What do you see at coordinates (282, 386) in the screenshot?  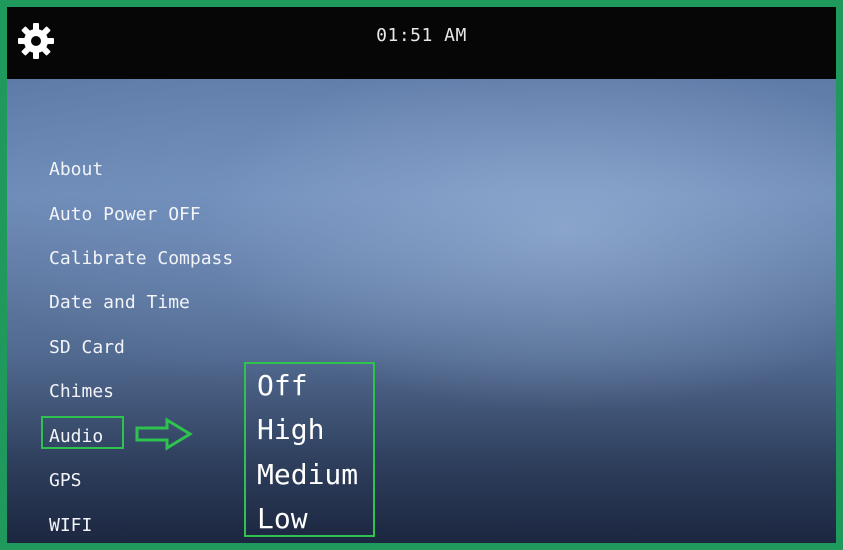 I see `audio-option-off: Off` at bounding box center [282, 386].